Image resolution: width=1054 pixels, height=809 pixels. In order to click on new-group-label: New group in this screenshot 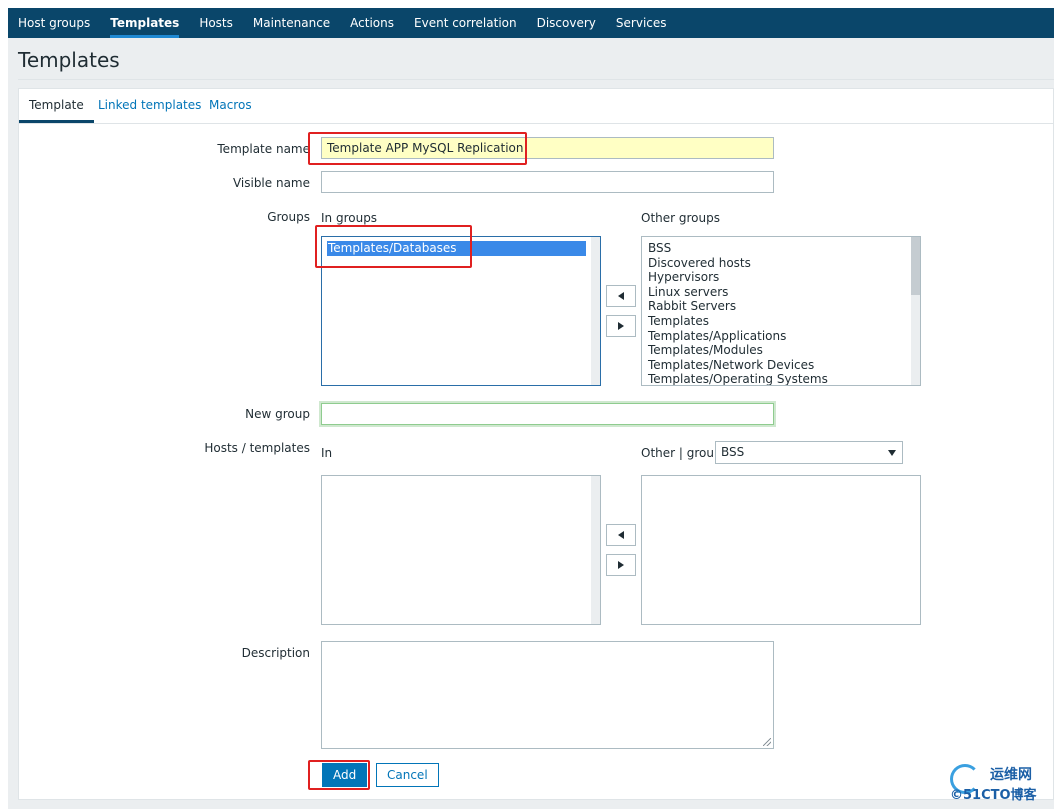, I will do `click(277, 414)`.